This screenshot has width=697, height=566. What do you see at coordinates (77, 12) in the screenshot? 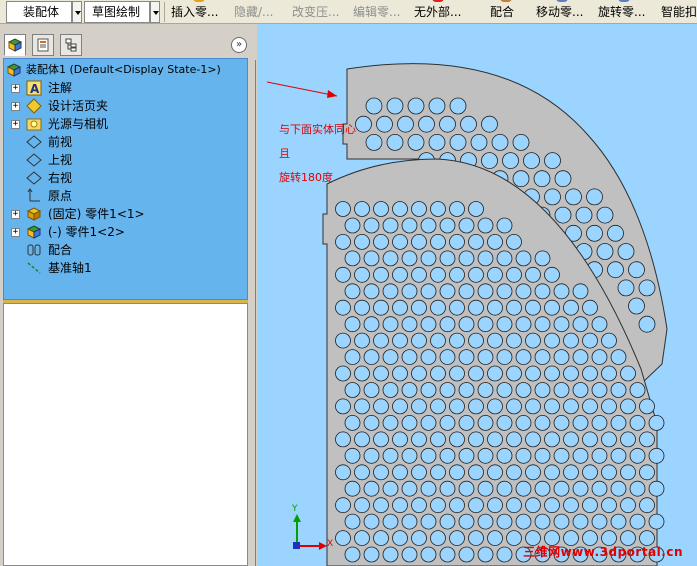
I see `assembly-dropdown-arrow` at bounding box center [77, 12].